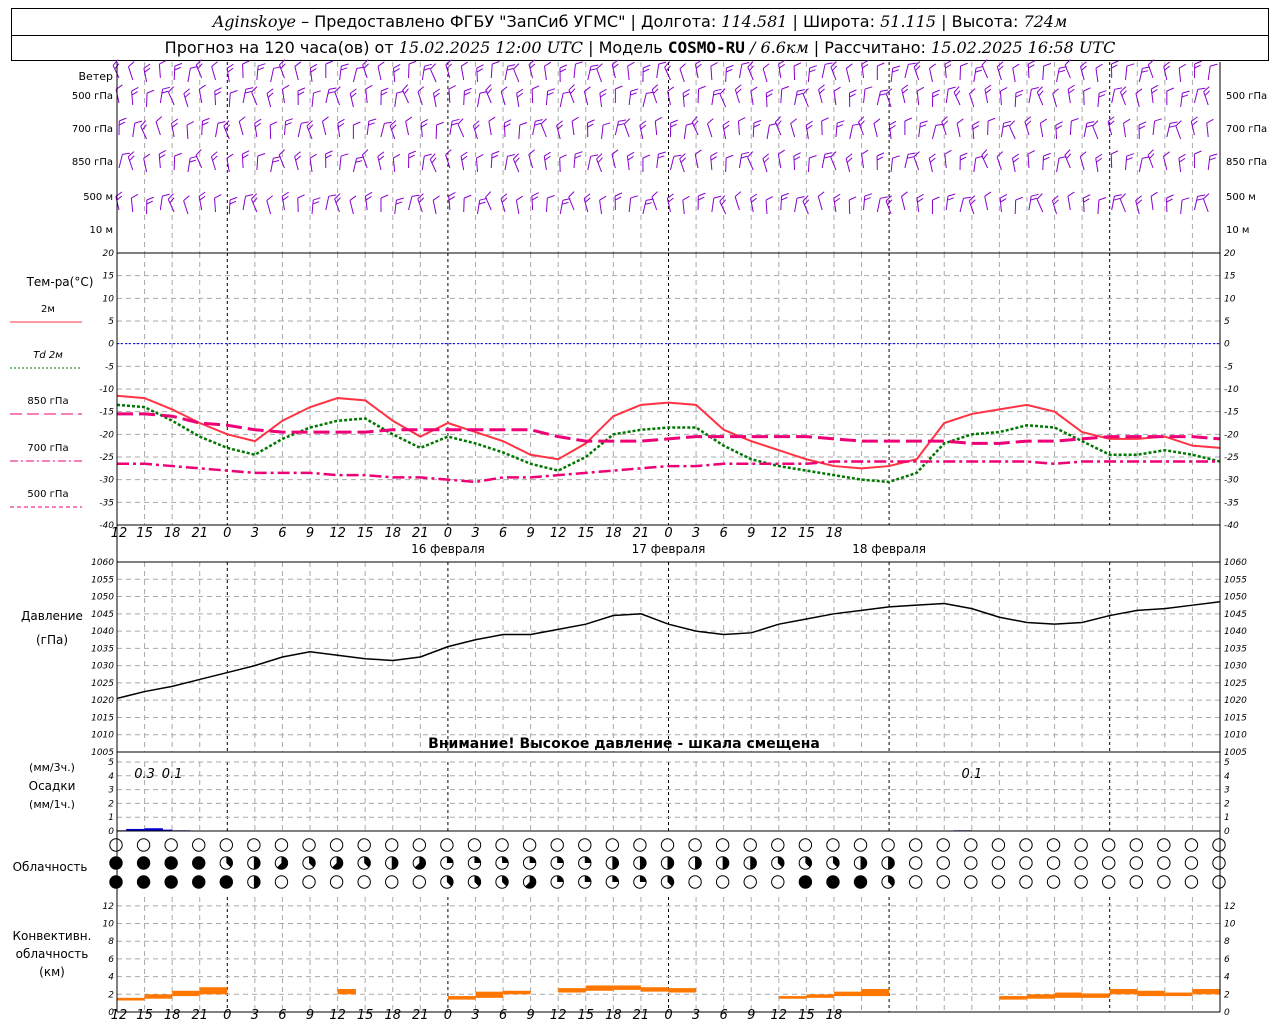 The height and width of the screenshot is (1024, 1280). What do you see at coordinates (875, 993) in the screenshot?
I see `conv-cloud-bar` at bounding box center [875, 993].